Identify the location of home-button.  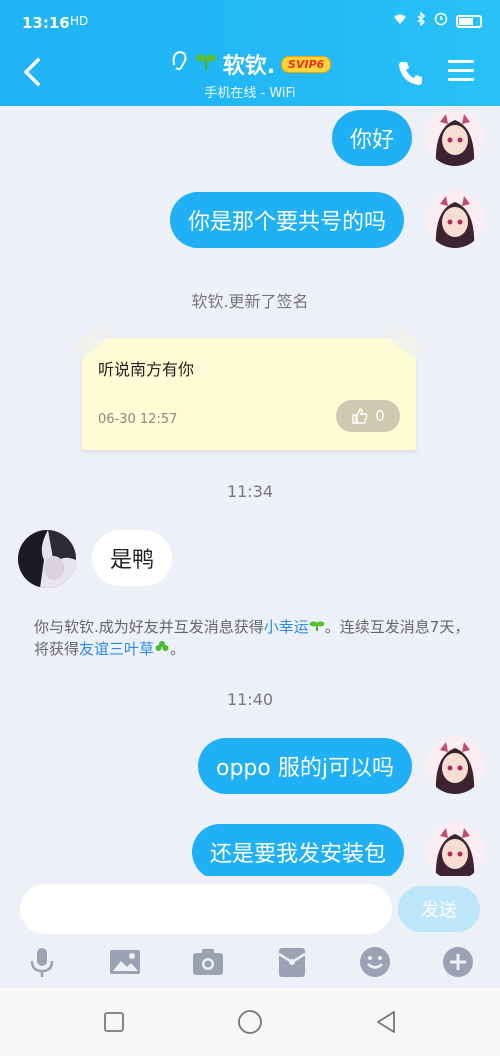
(250, 1022).